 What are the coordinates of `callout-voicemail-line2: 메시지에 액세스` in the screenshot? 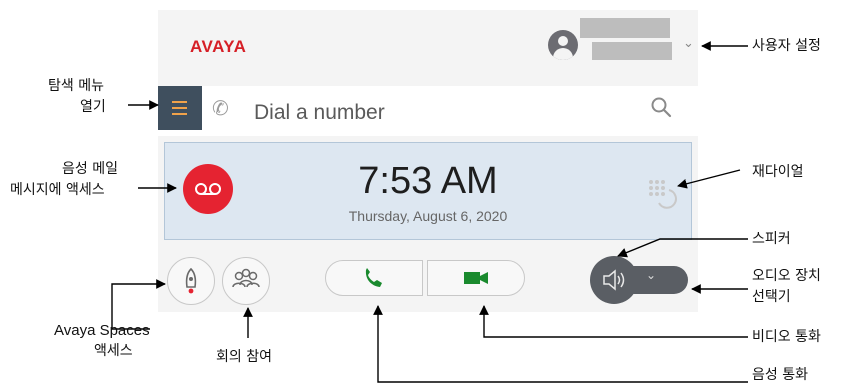 It's located at (57, 190).